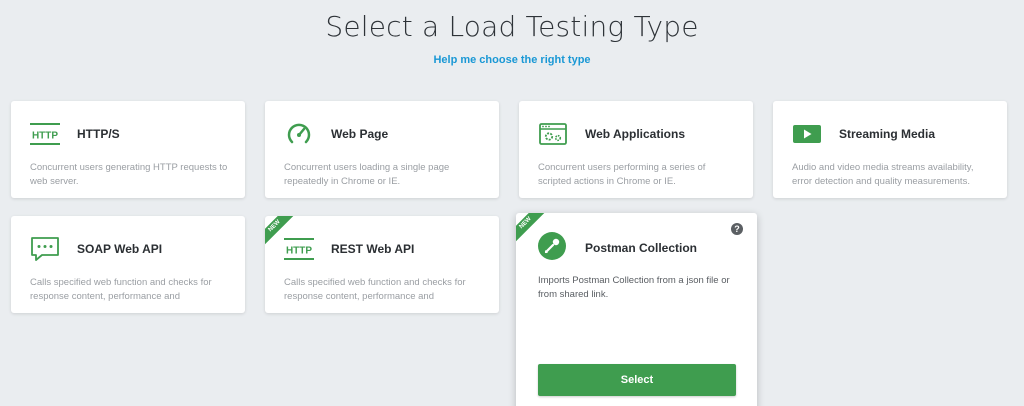  I want to click on help-icon: ?, so click(737, 229).